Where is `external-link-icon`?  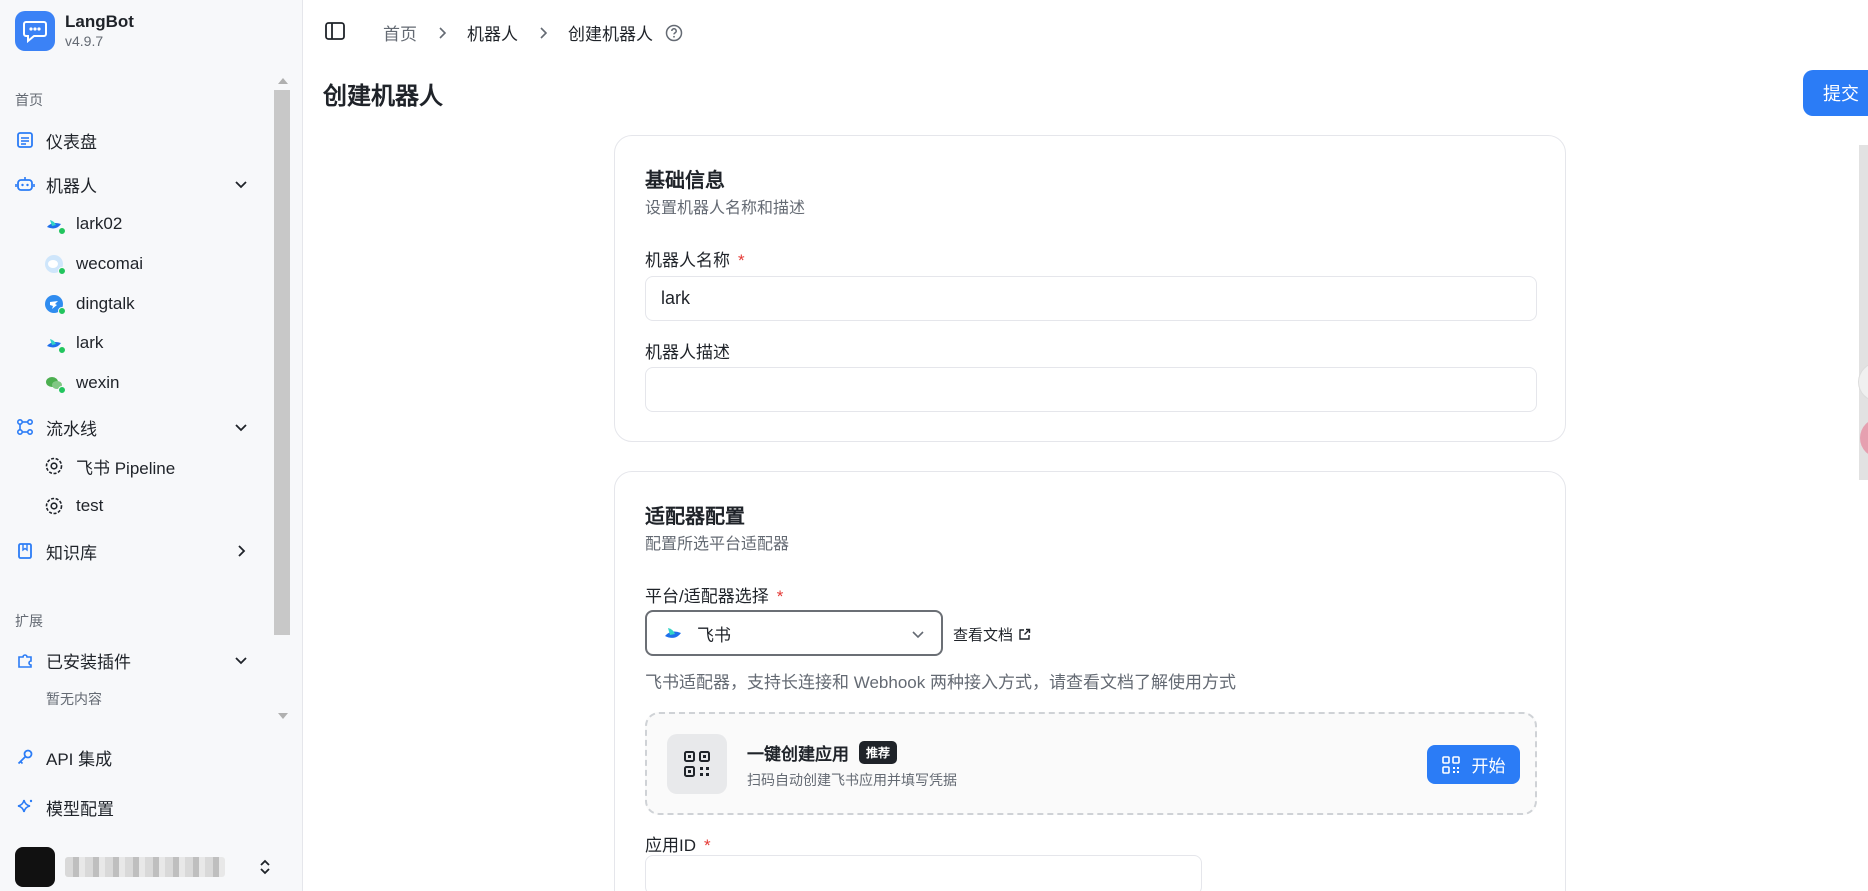
external-link-icon is located at coordinates (1025, 634).